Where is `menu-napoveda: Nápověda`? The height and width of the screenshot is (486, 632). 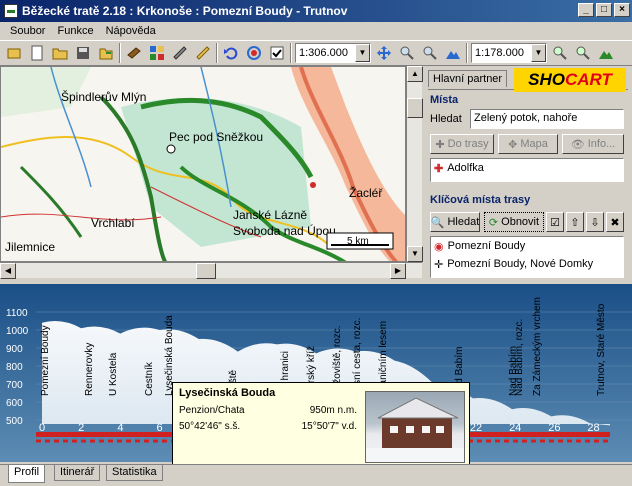 menu-napoveda: Nápověda is located at coordinates (131, 31).